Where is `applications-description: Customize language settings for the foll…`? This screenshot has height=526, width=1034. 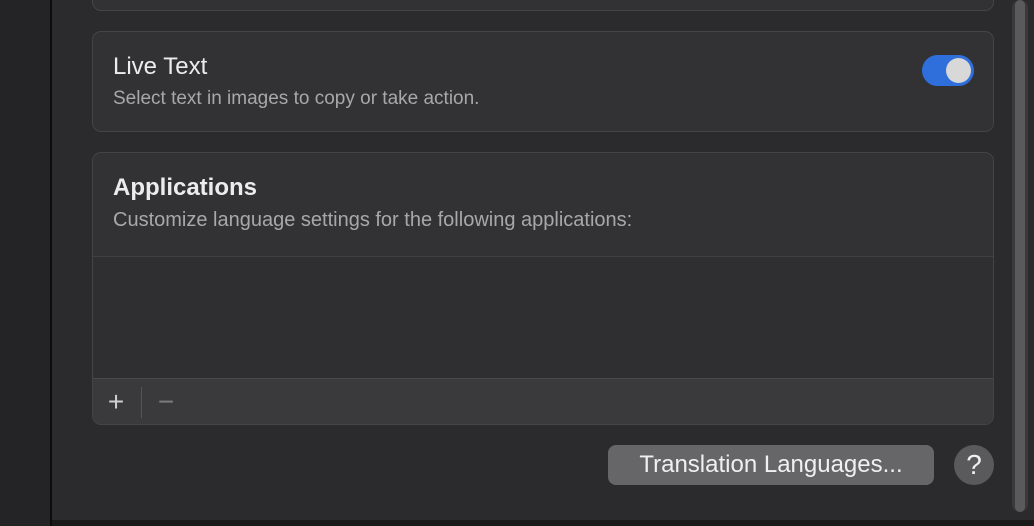
applications-description: Customize language settings for the foll… is located at coordinates (373, 220).